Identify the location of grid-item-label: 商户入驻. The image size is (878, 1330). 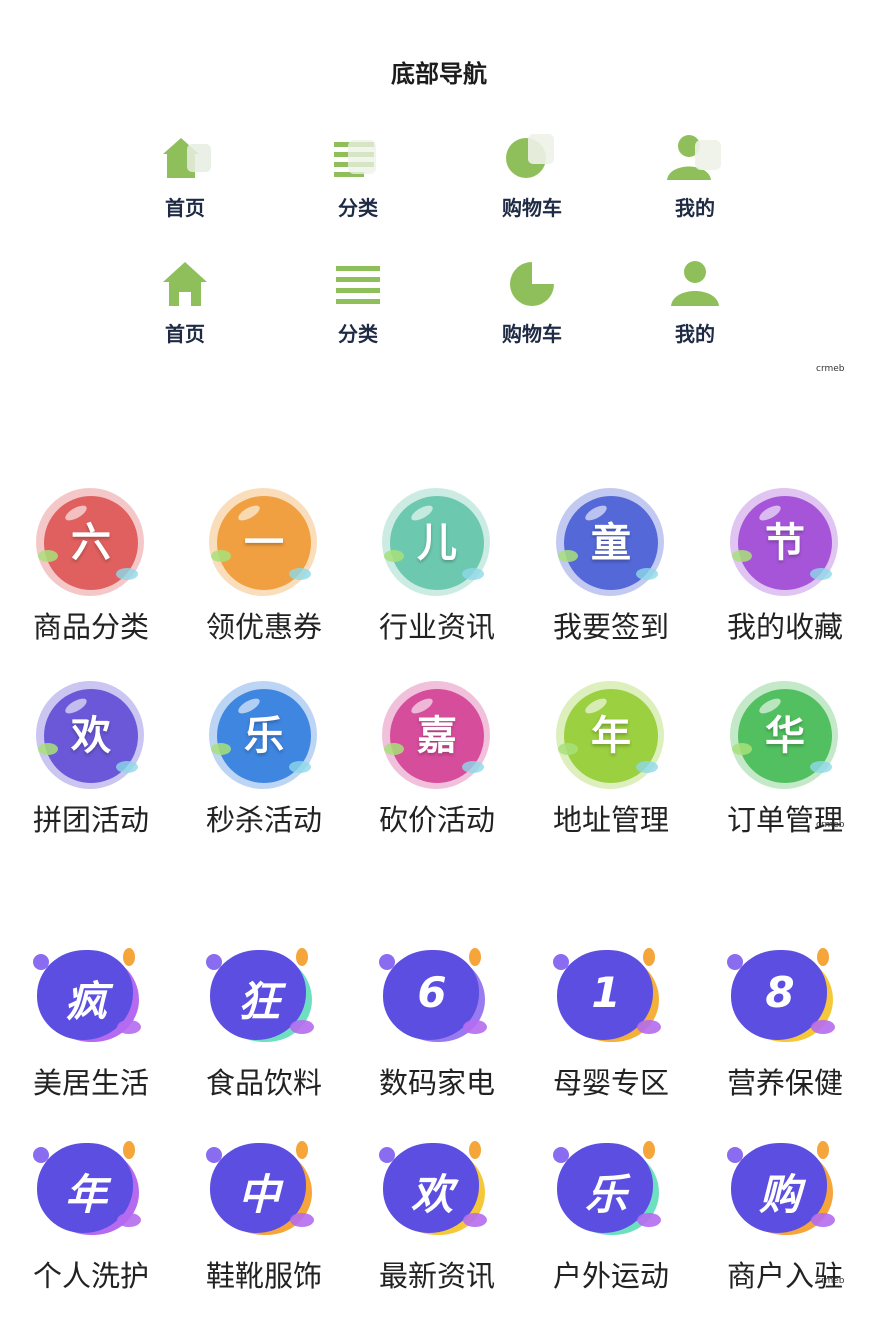
(784, 1276).